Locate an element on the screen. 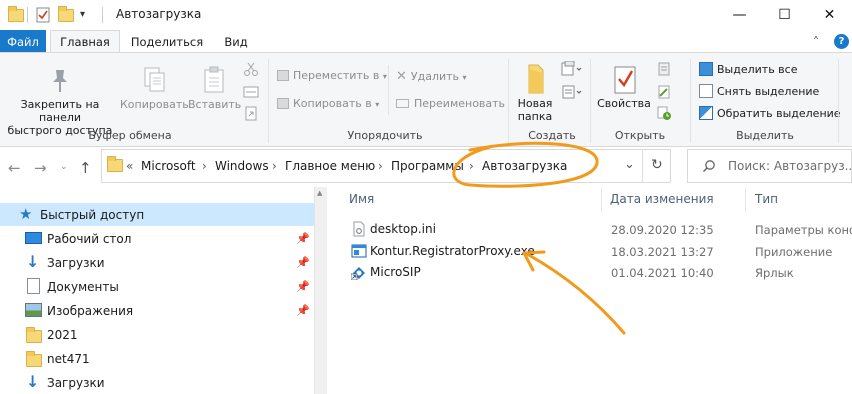 This screenshot has height=394, width=852. maximize-button: ☐ is located at coordinates (784, 15).